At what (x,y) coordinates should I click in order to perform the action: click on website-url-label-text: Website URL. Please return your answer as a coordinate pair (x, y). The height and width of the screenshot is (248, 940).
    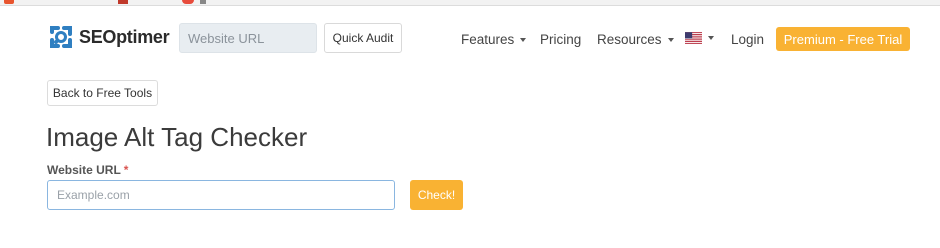
    Looking at the image, I should click on (84, 170).